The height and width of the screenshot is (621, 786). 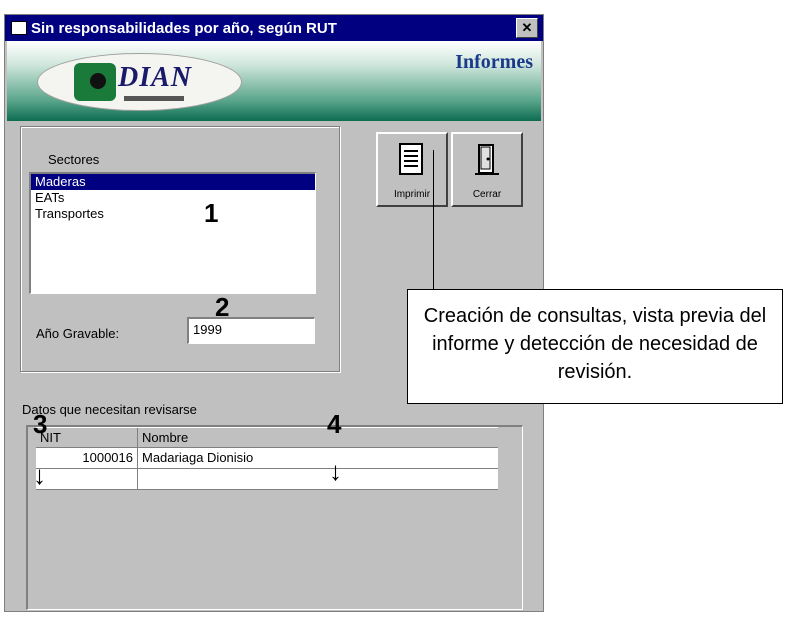 I want to click on annotation-number-3: 3, so click(x=40, y=424).